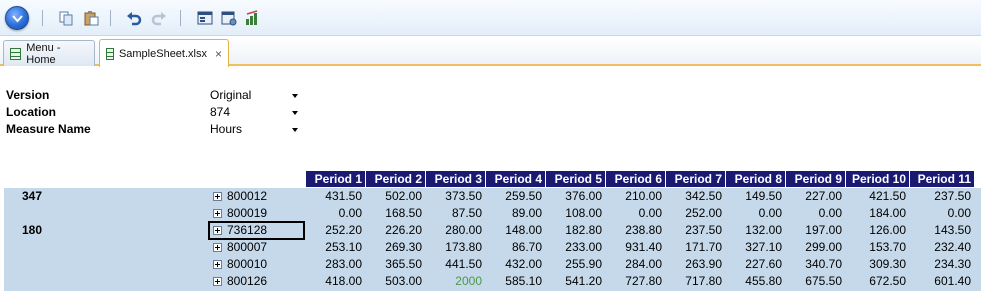 This screenshot has width=981, height=291. What do you see at coordinates (635, 179) in the screenshot?
I see `column-header: Period 6` at bounding box center [635, 179].